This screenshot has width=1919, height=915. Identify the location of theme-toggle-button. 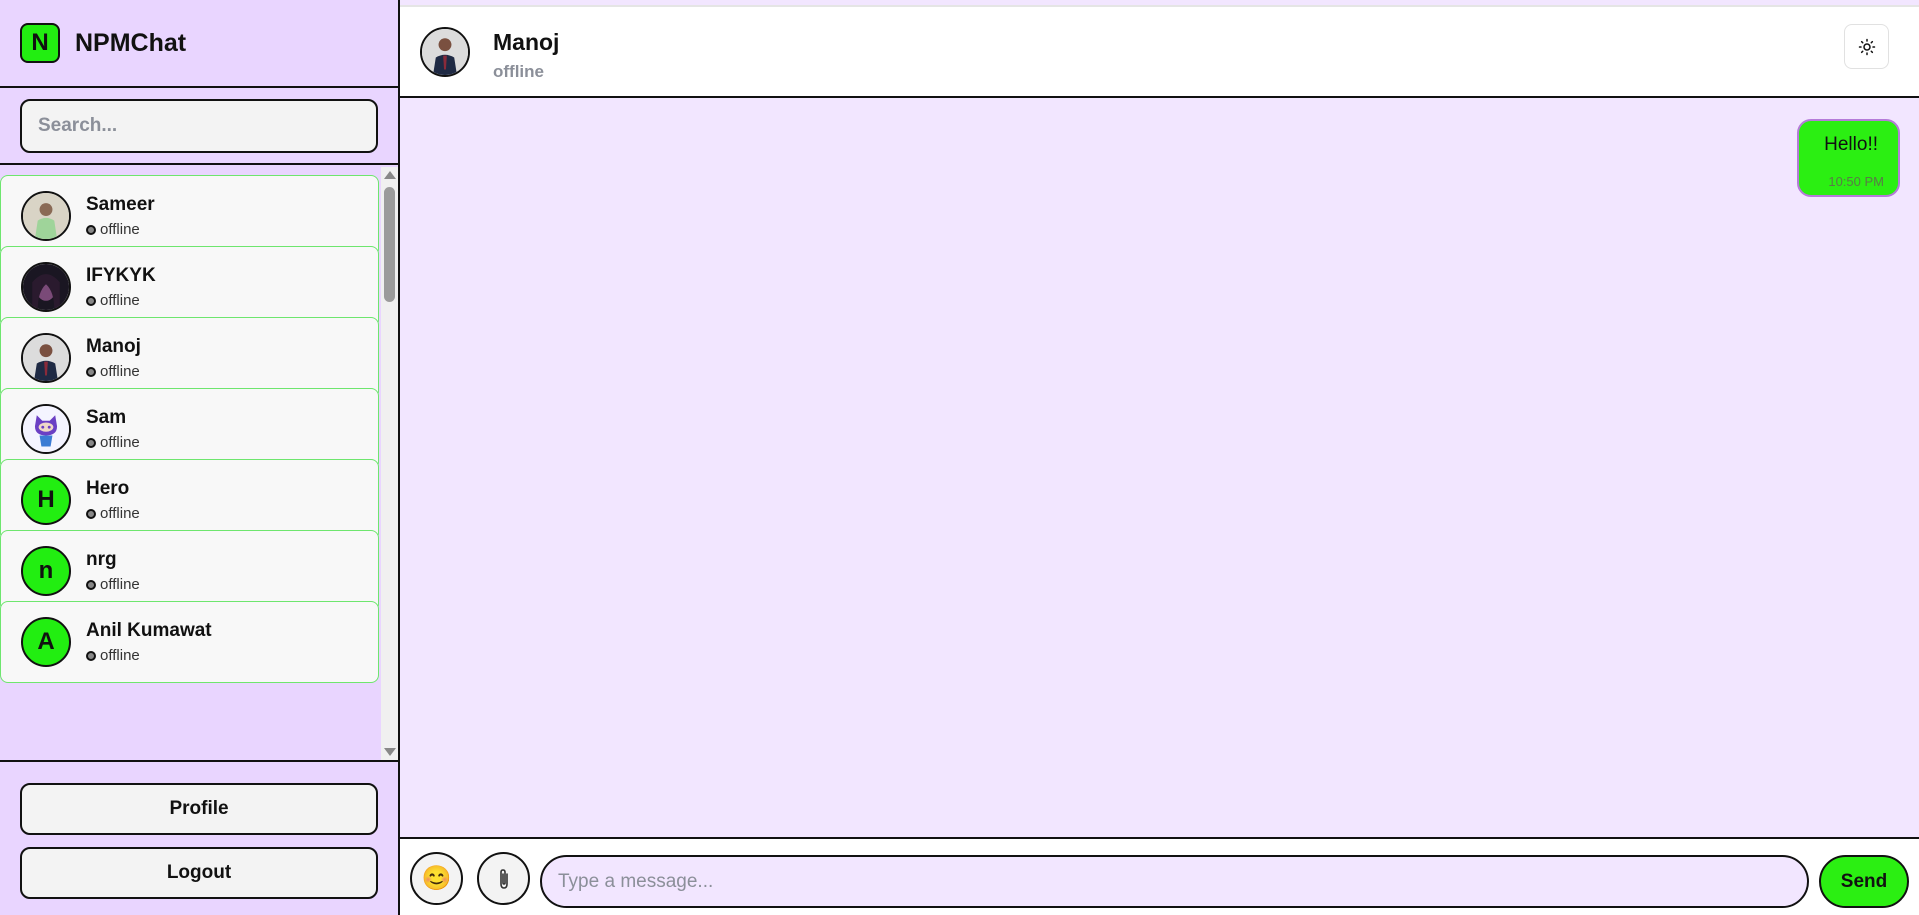
(1866, 46).